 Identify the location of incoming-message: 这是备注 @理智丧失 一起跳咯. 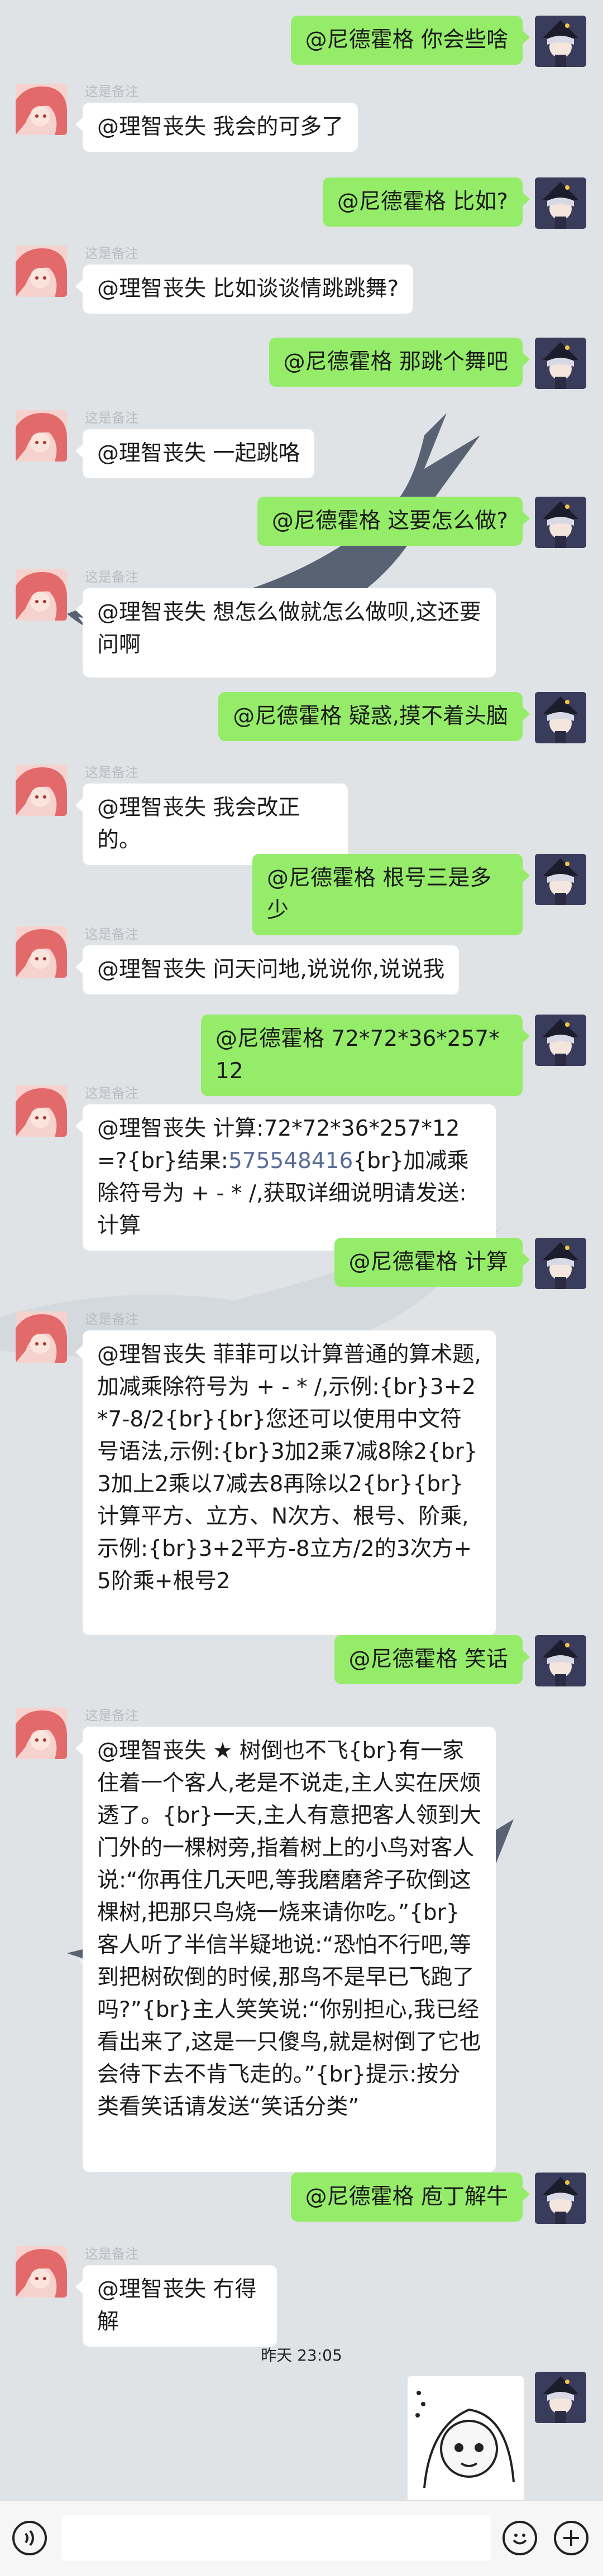
(301, 444).